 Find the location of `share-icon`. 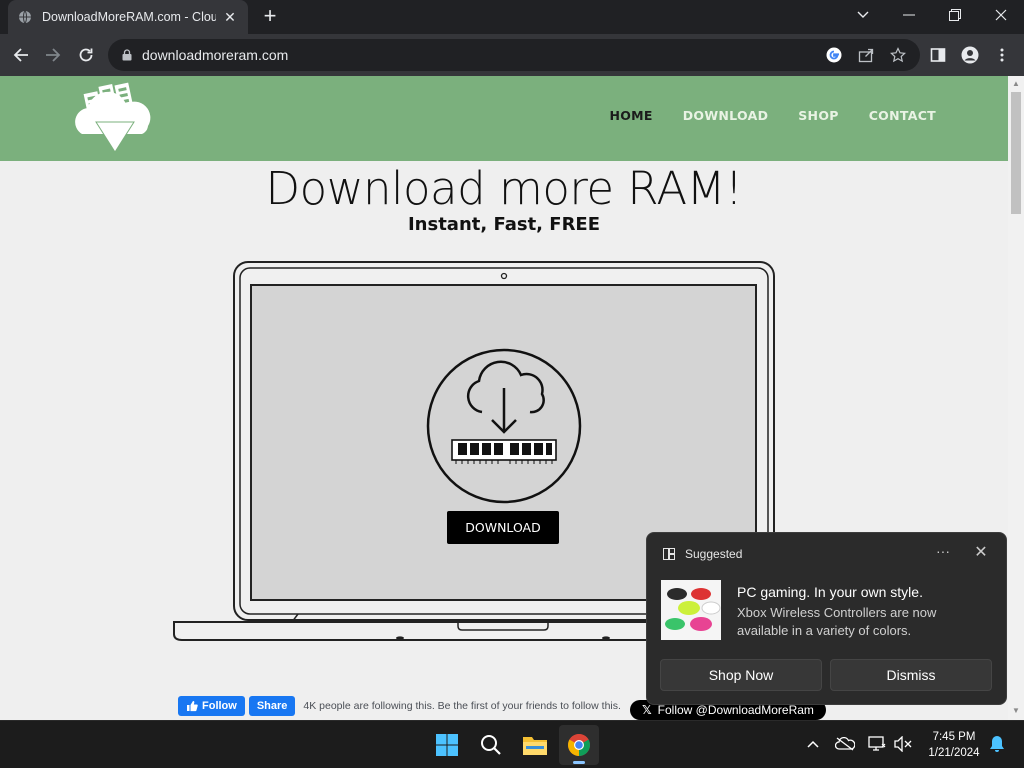

share-icon is located at coordinates (866, 55).